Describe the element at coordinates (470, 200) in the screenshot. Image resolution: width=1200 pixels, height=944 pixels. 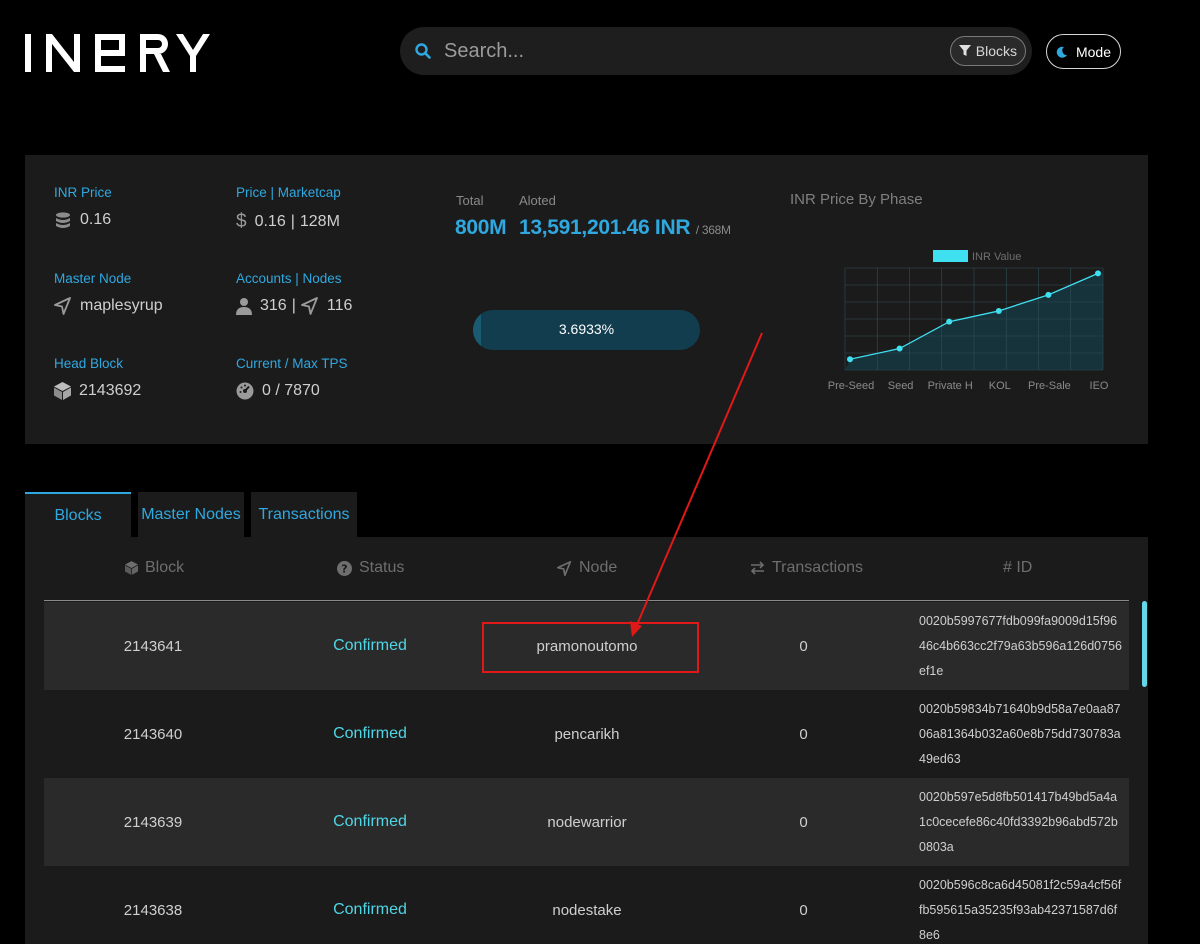
I see `total-label: Total` at that location.